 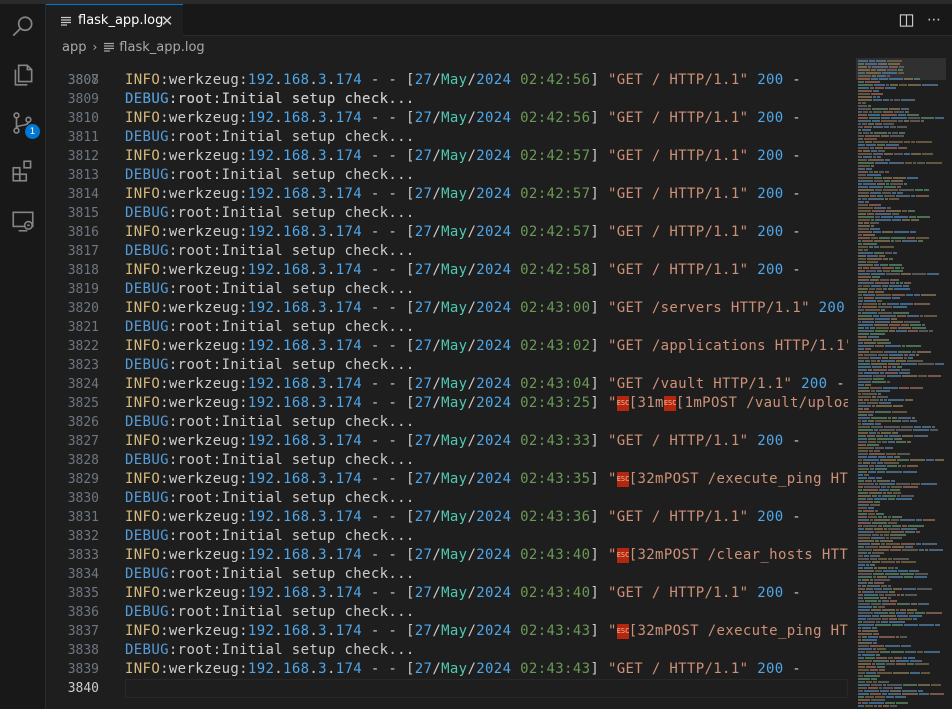 What do you see at coordinates (114, 20) in the screenshot?
I see `tab-flask-app-log: flask_app.log ✕` at bounding box center [114, 20].